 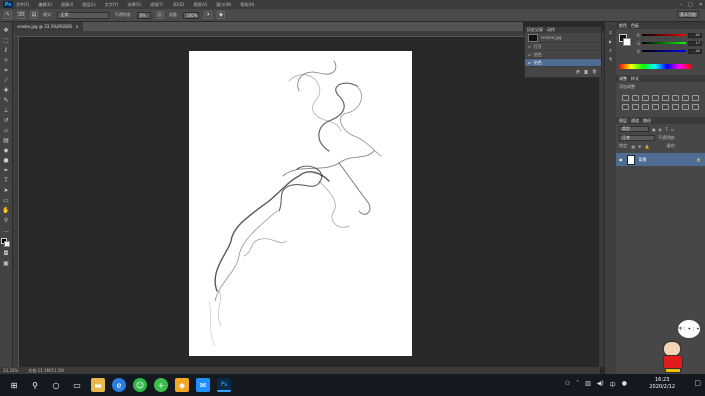 I want to click on delete-icon: 🗑, so click(x=594, y=71).